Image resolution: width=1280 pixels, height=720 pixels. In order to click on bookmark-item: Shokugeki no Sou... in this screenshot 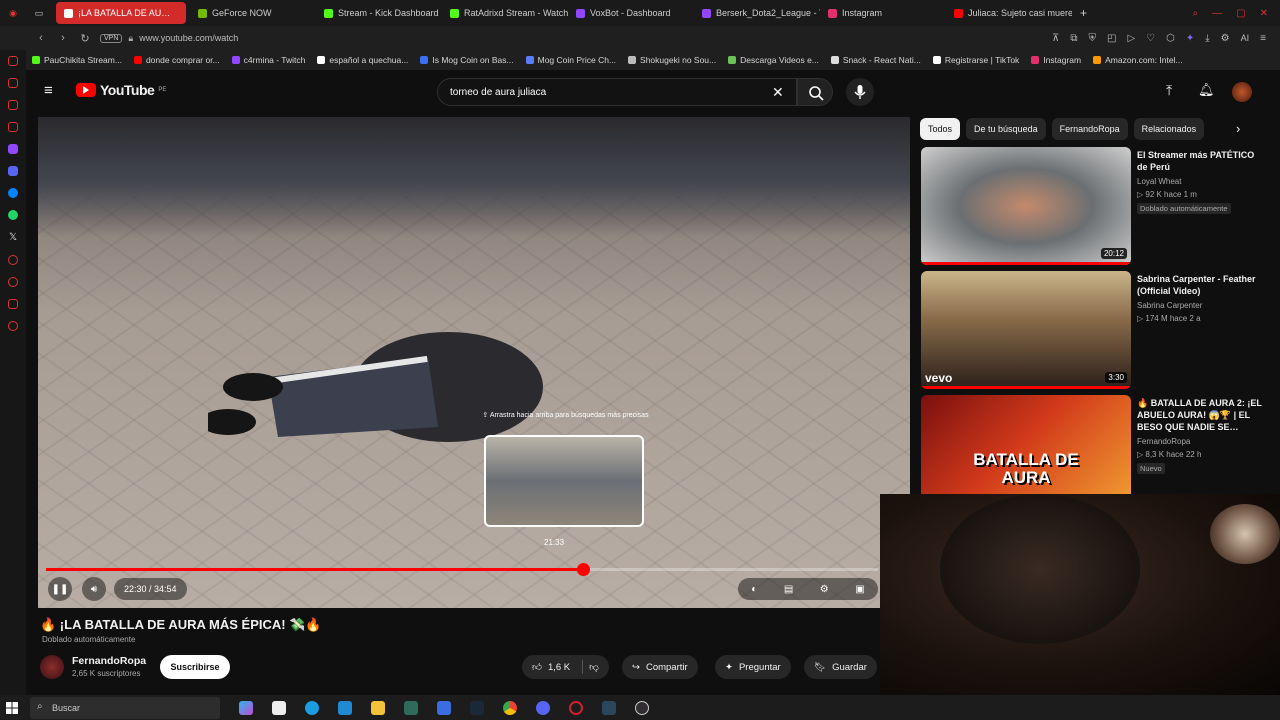, I will do `click(672, 60)`.